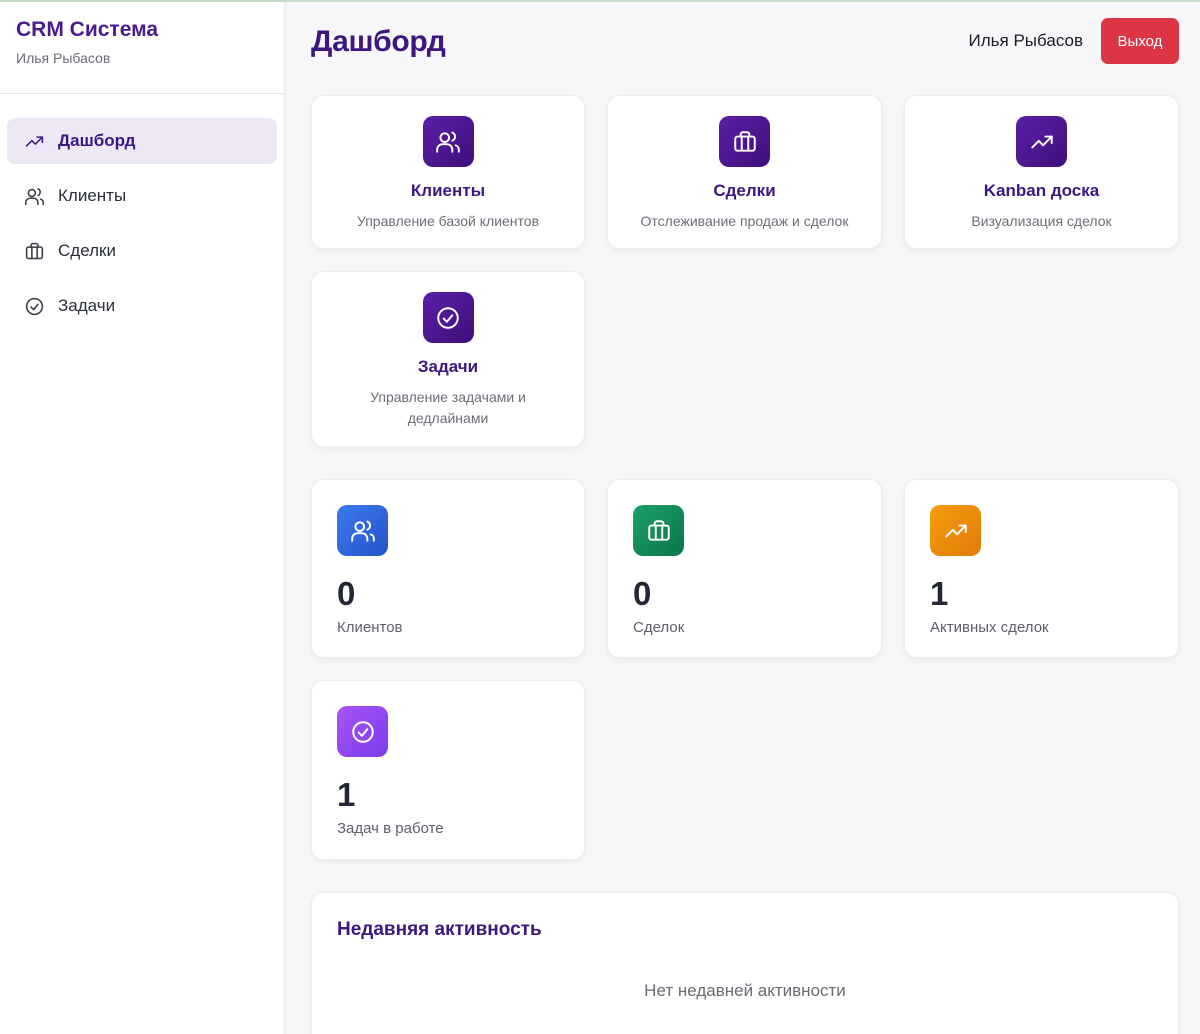 This screenshot has width=1200, height=1034. What do you see at coordinates (1041, 221) in the screenshot?
I see `nav-card-description: Визуализация сделок` at bounding box center [1041, 221].